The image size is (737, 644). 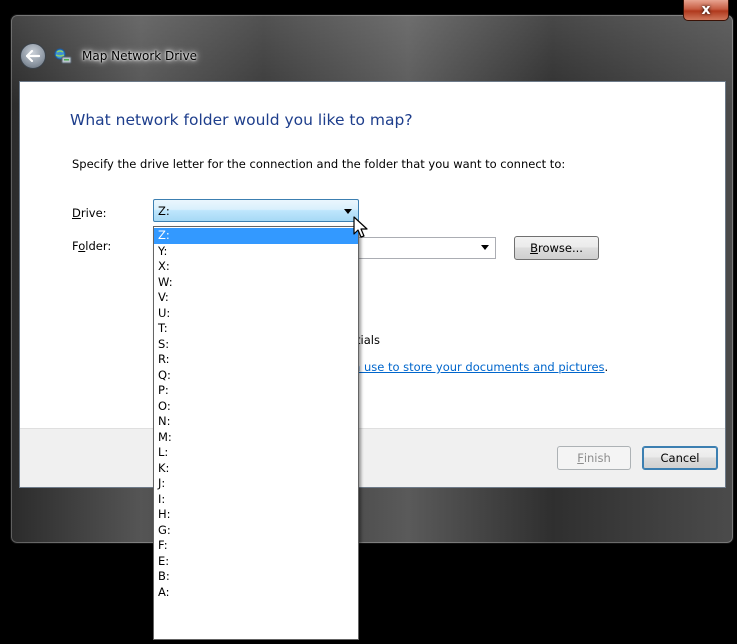 What do you see at coordinates (534, 248) in the screenshot?
I see `browse-accel: B` at bounding box center [534, 248].